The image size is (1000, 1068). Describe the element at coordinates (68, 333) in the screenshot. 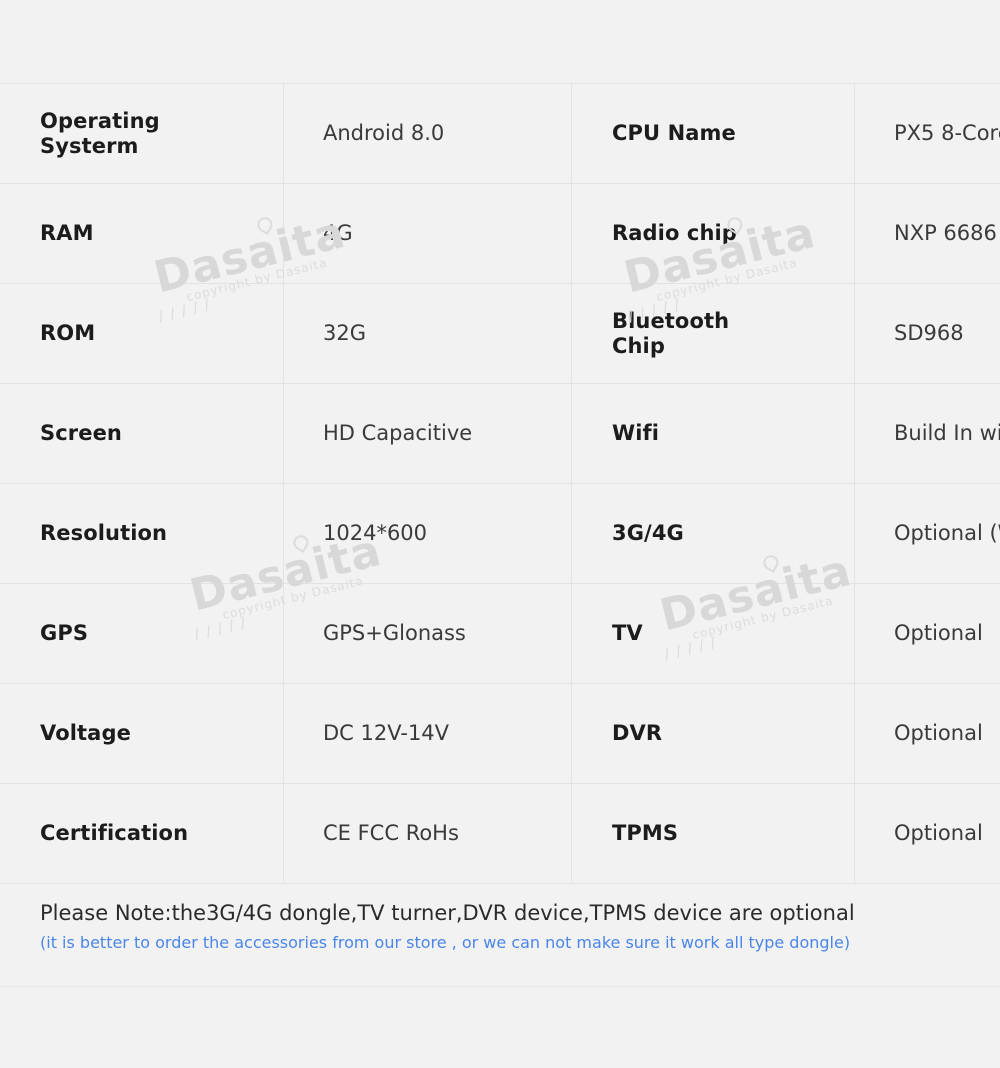

I see `spec-label-left-text: ROM` at that location.